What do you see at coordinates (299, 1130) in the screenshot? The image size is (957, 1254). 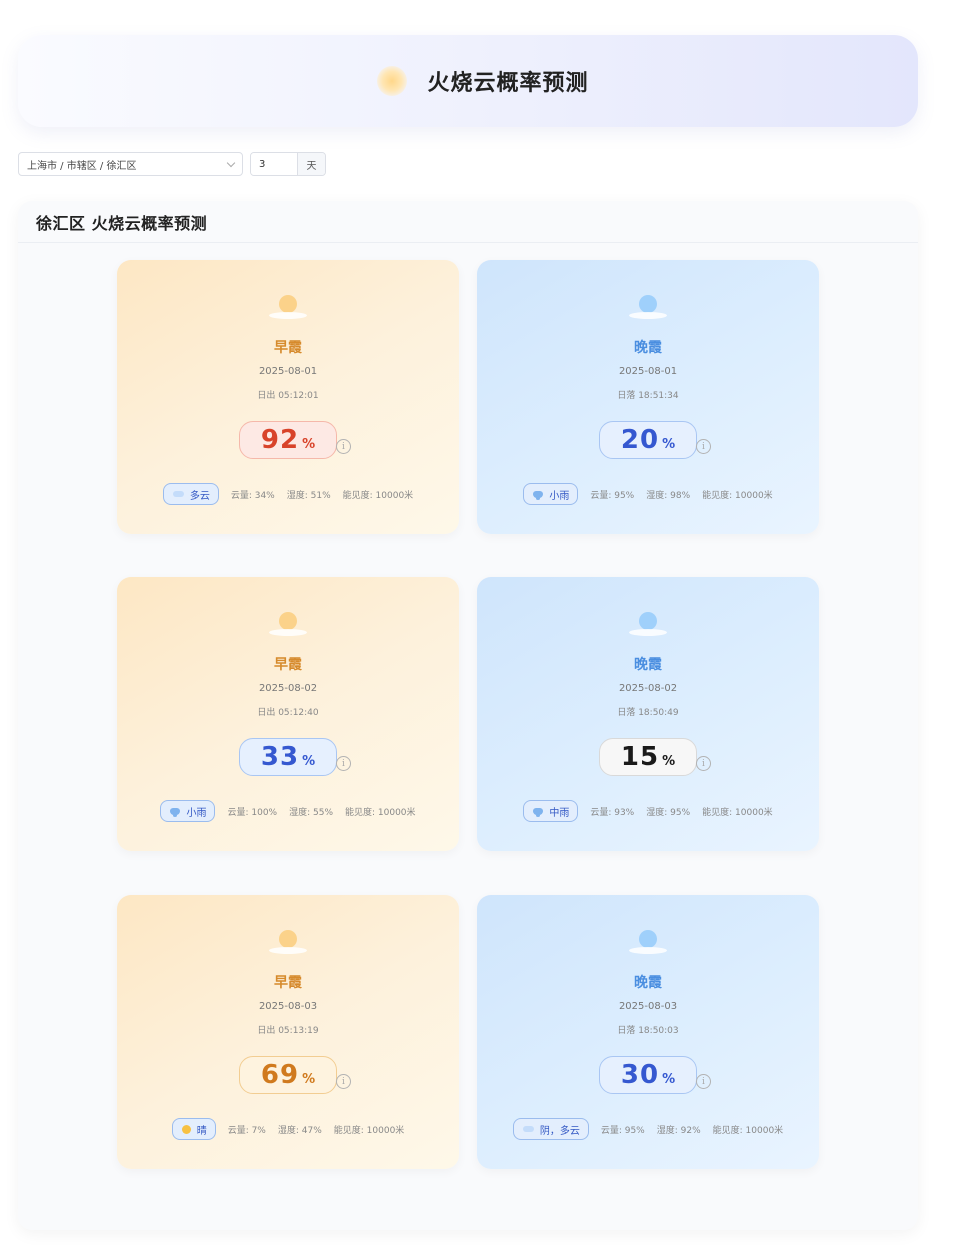 I see `humidity: 湿度: 47%` at bounding box center [299, 1130].